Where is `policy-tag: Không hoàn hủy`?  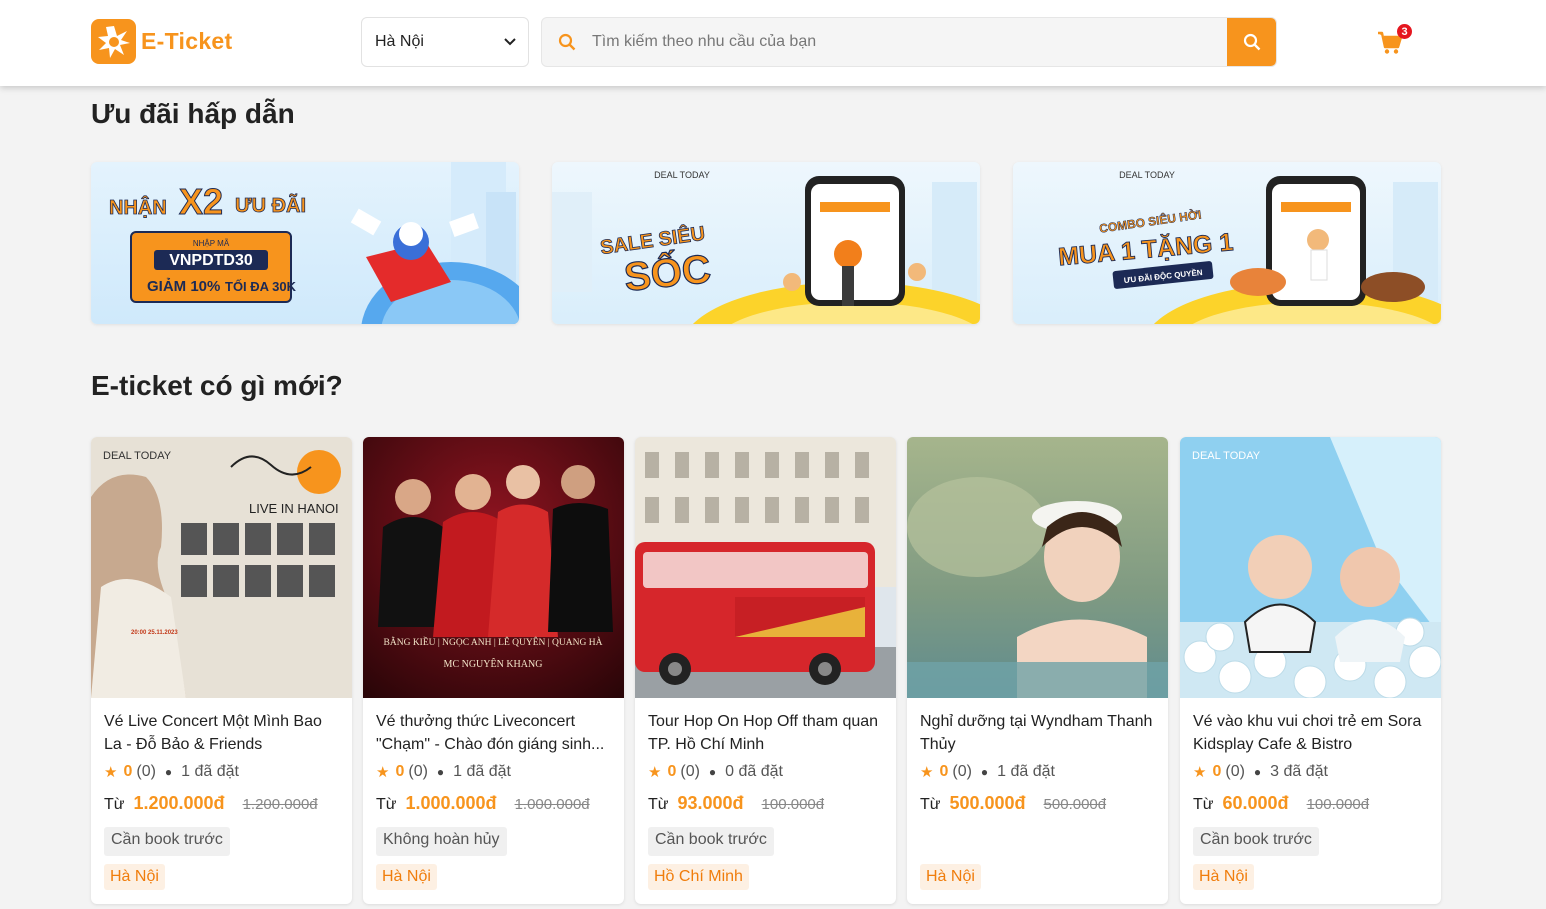 policy-tag: Không hoàn hủy is located at coordinates (441, 841).